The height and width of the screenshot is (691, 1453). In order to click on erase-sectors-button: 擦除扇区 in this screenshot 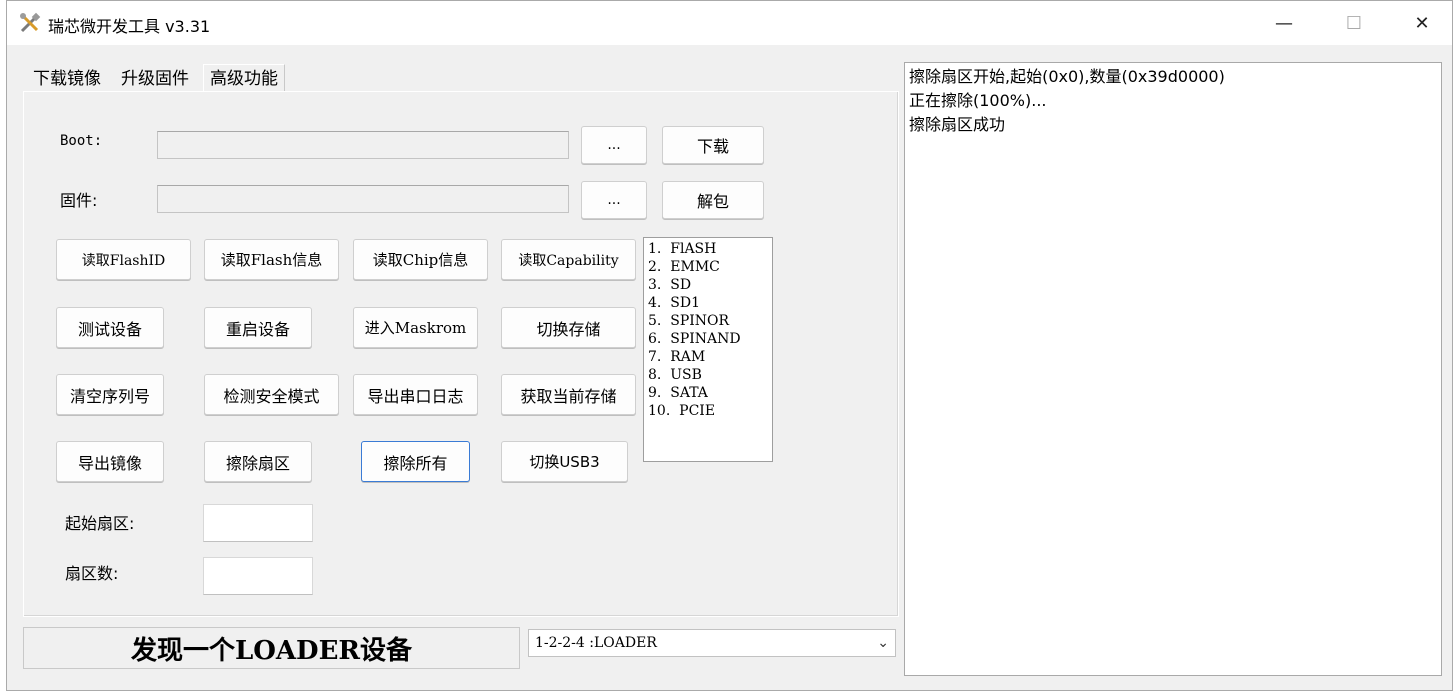, I will do `click(258, 461)`.